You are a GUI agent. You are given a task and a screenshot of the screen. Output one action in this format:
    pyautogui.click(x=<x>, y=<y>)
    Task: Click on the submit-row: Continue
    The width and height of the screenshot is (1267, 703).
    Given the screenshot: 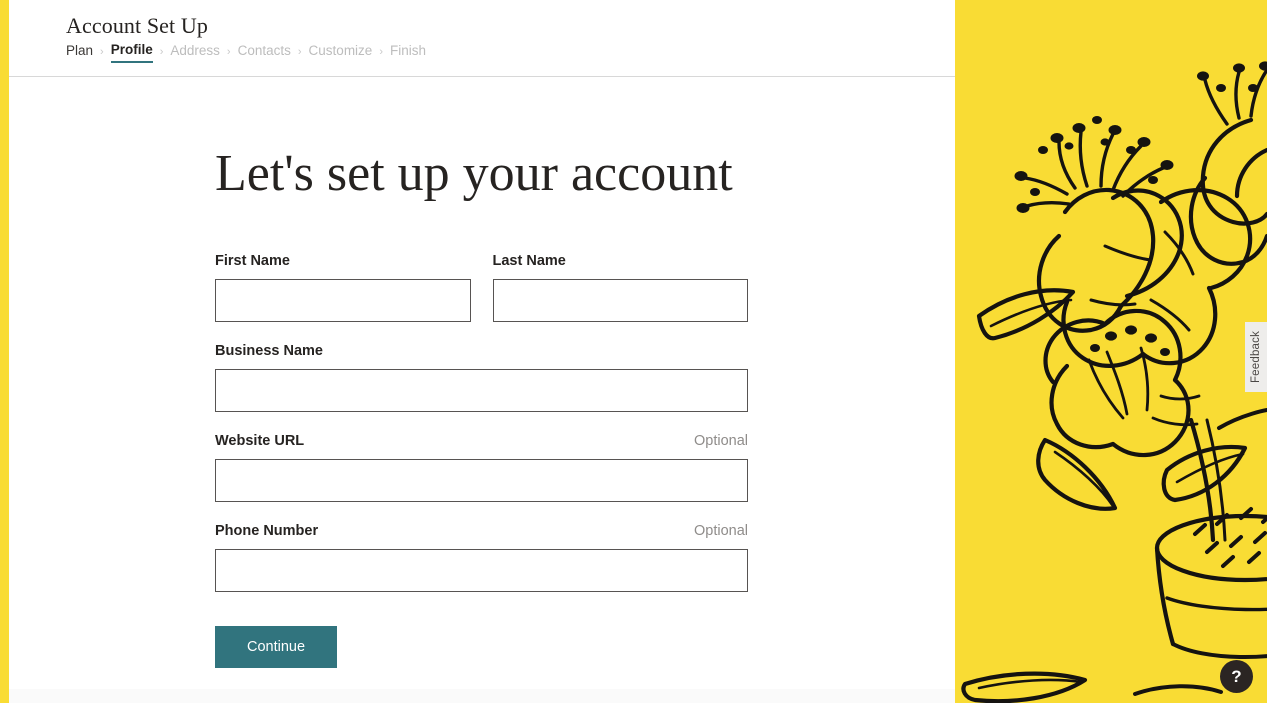 What is the action you would take?
    pyautogui.click(x=481, y=647)
    